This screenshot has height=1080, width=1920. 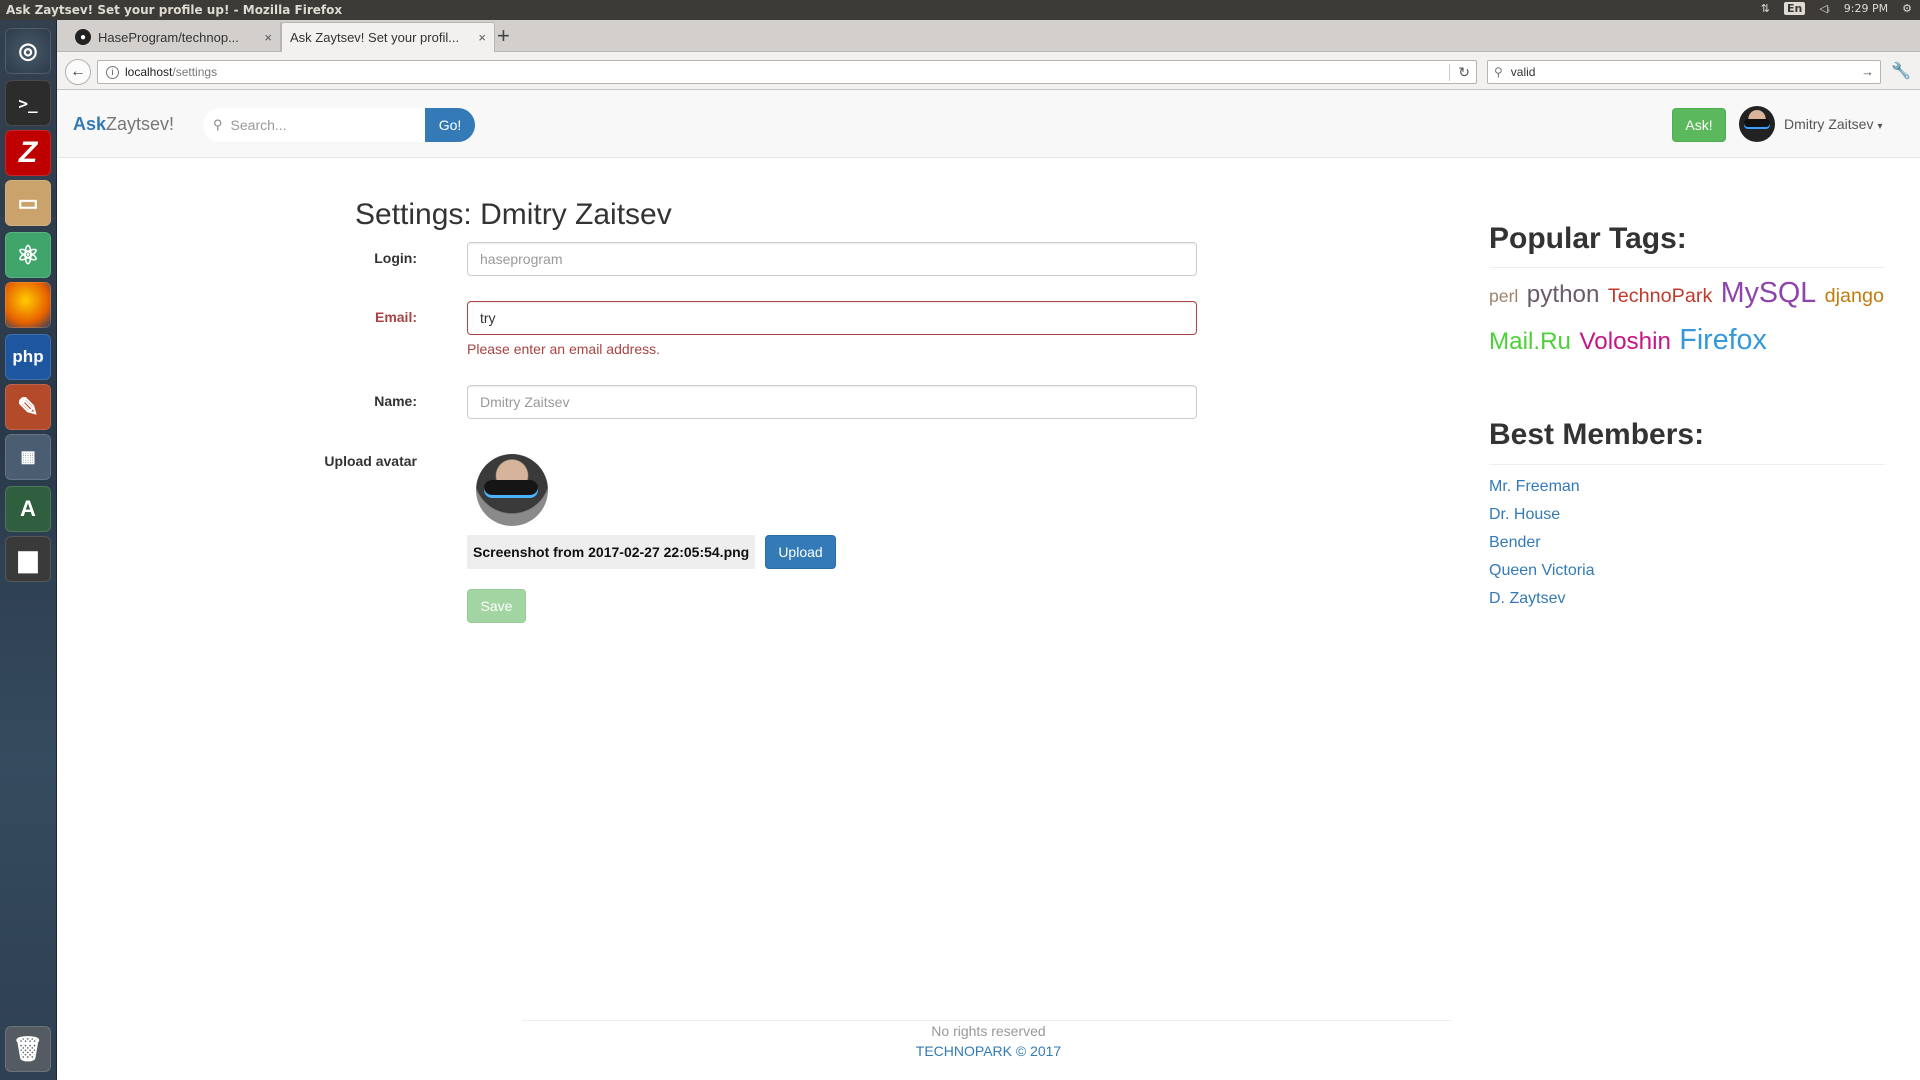 What do you see at coordinates (28, 153) in the screenshot?
I see `filezilla-icon: Z` at bounding box center [28, 153].